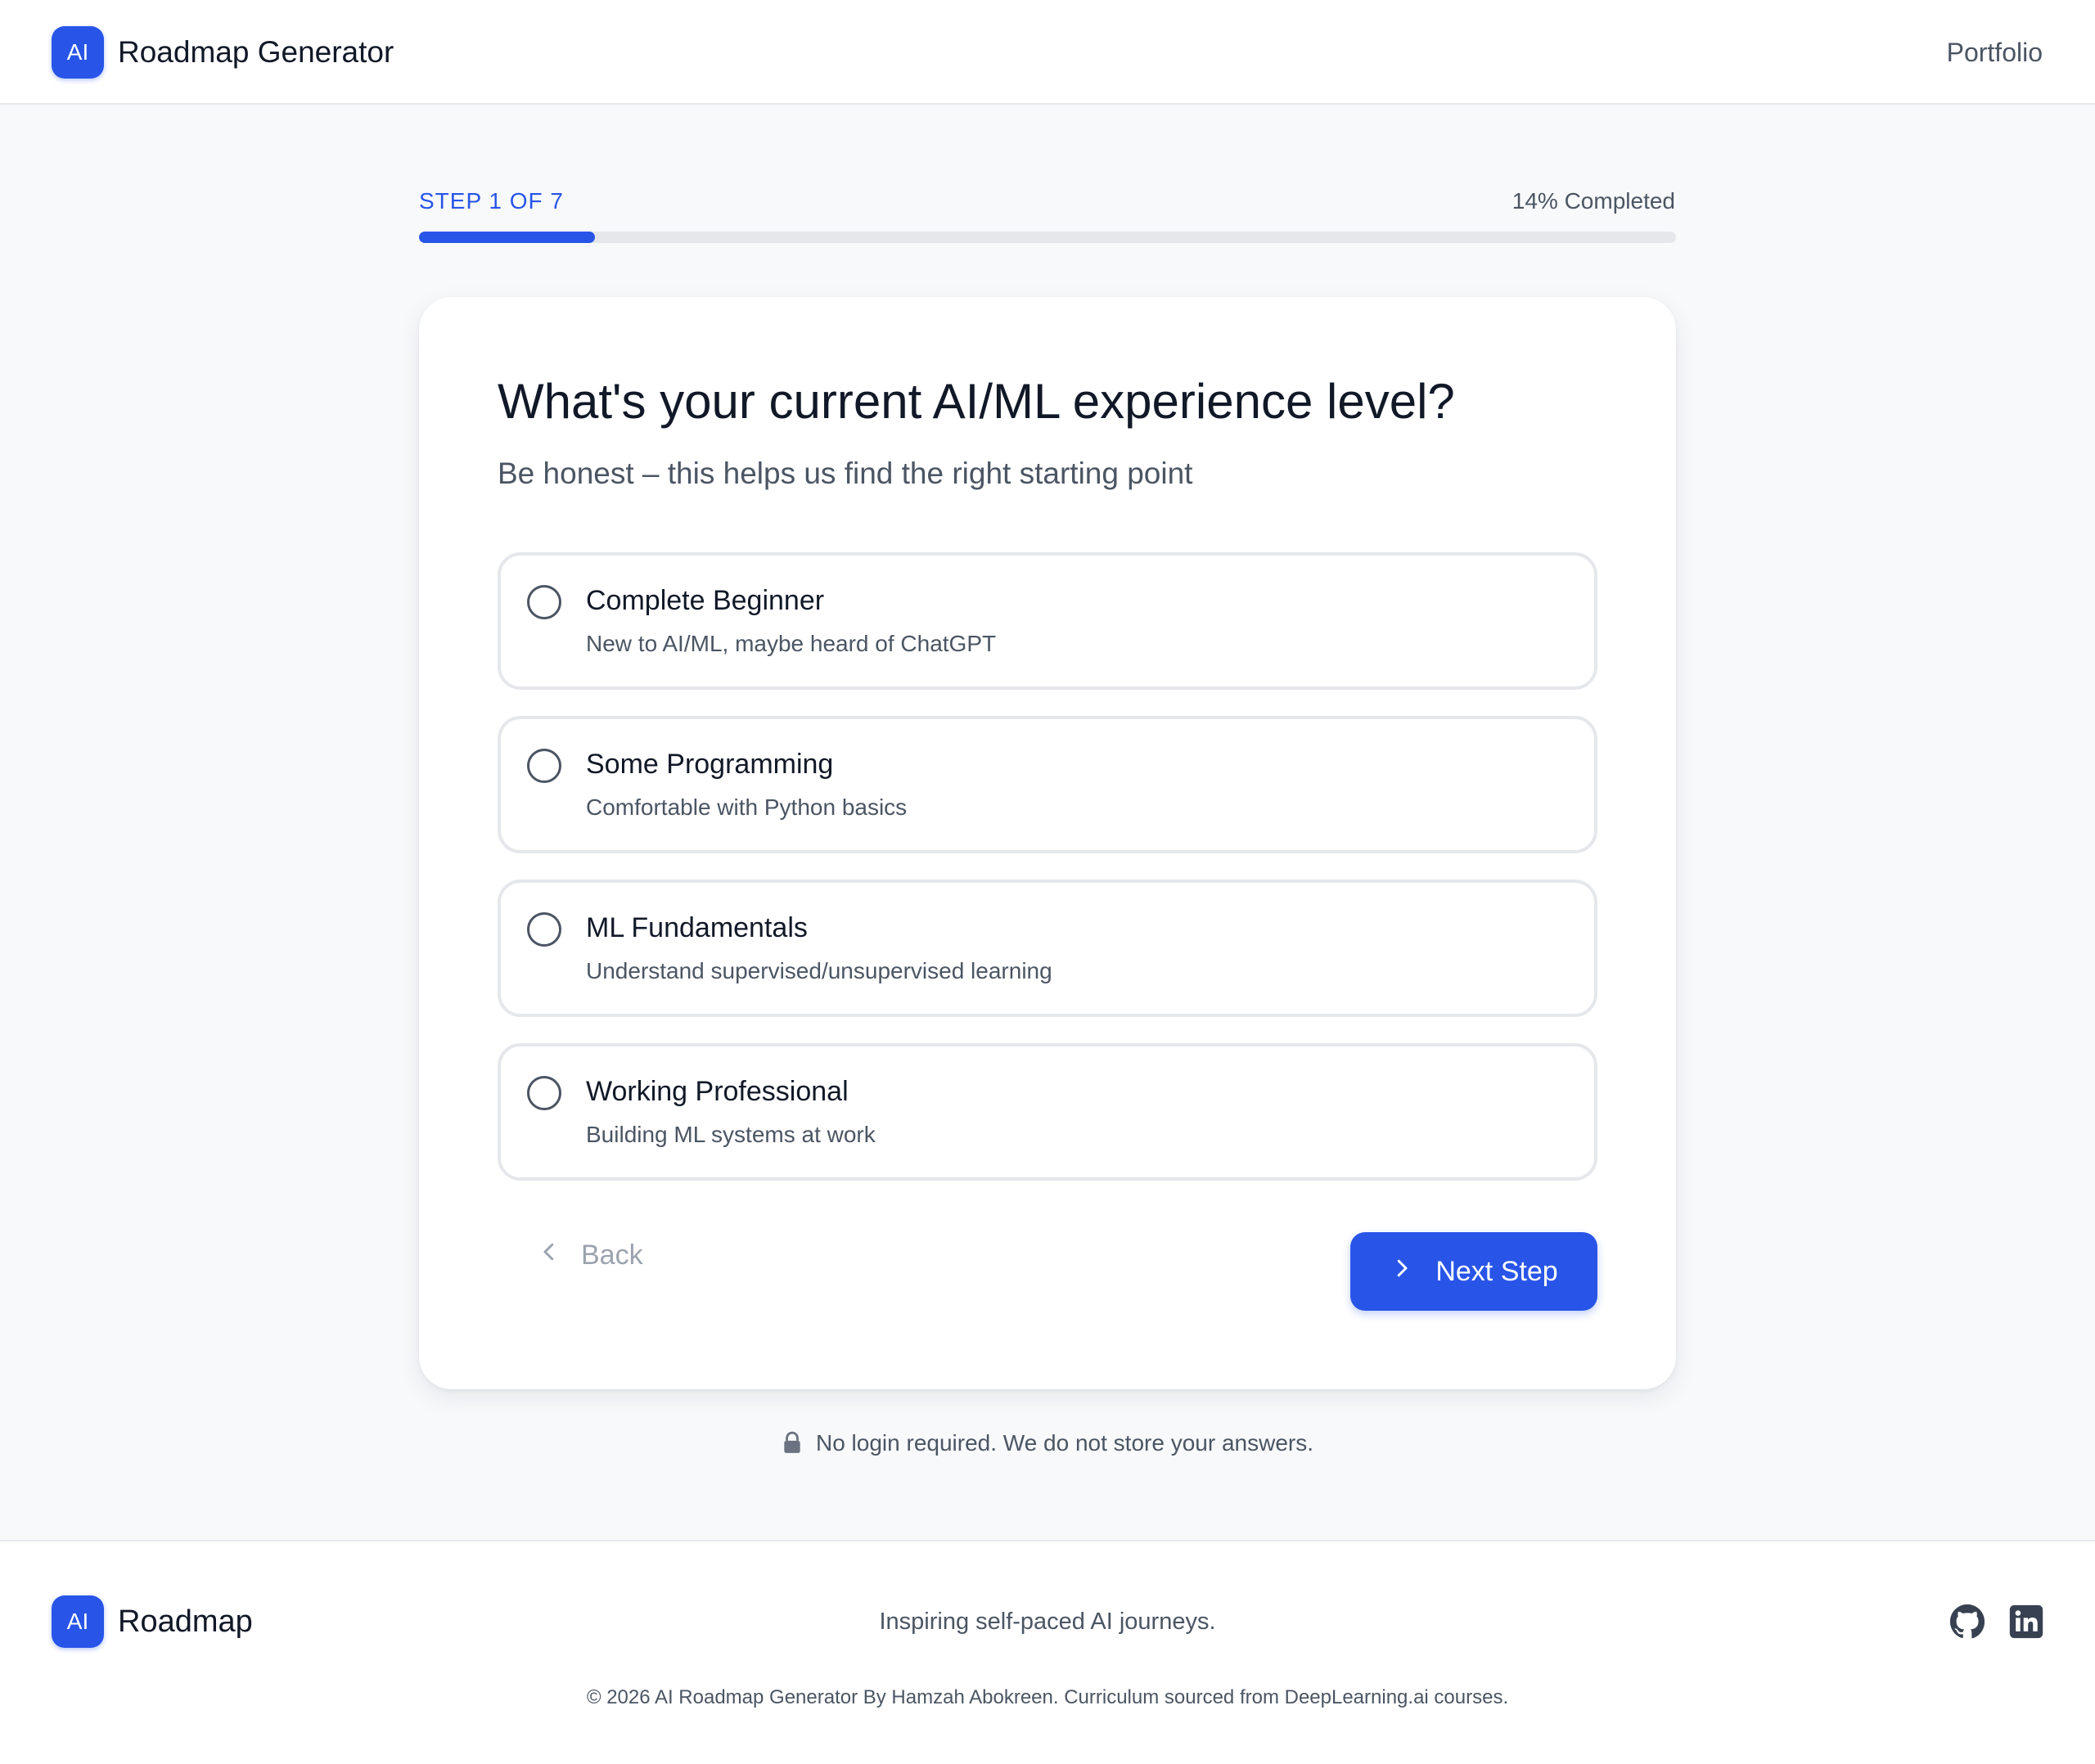 This screenshot has height=1764, width=2095. I want to click on completion-percentage: 14% Completed, so click(1593, 201).